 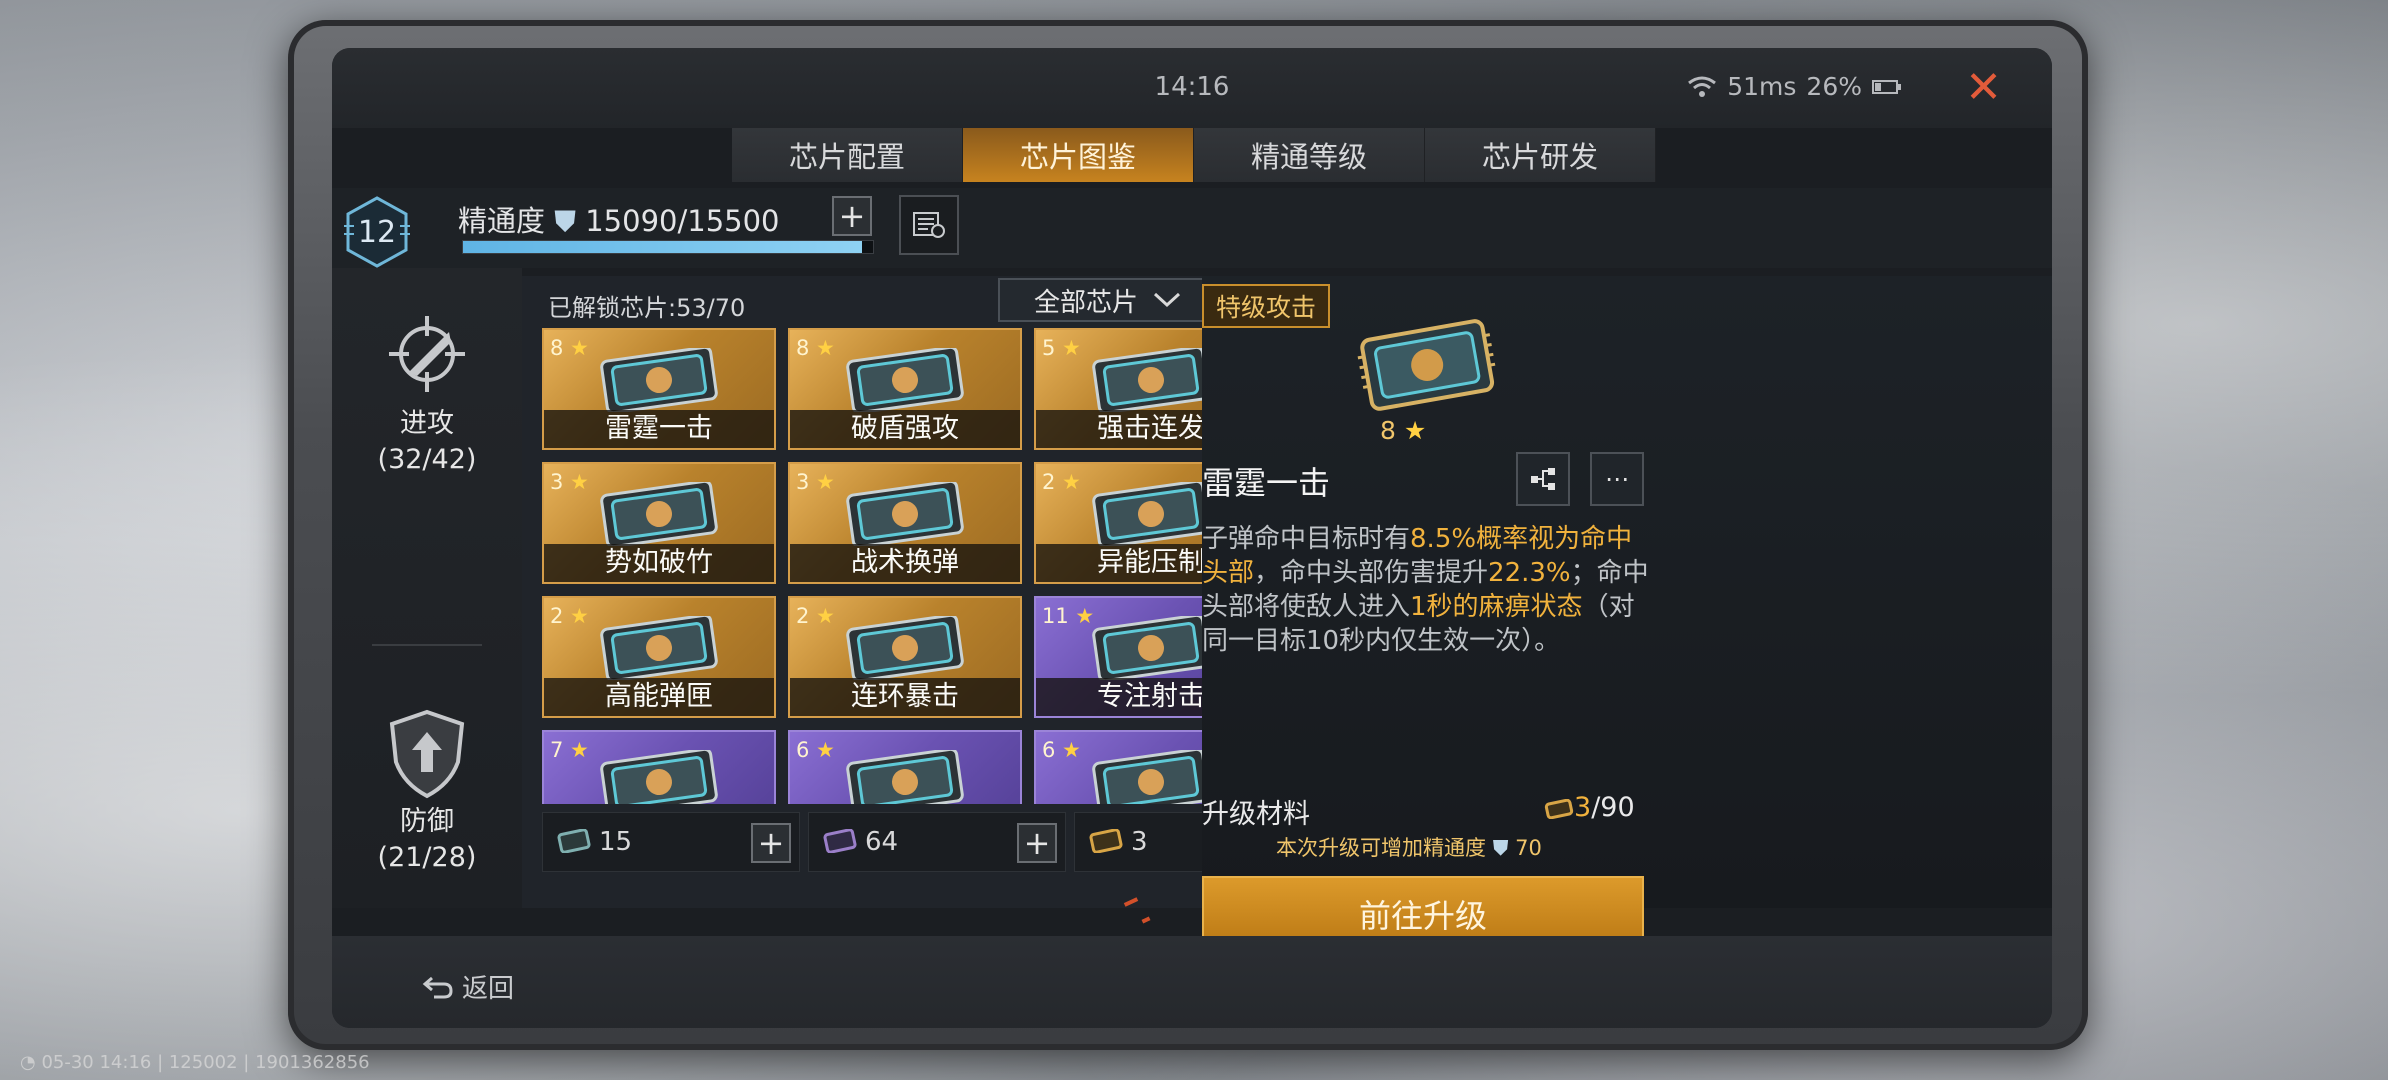 What do you see at coordinates (659, 389) in the screenshot?
I see `chip-card: 8 ★ 雷霆一击` at bounding box center [659, 389].